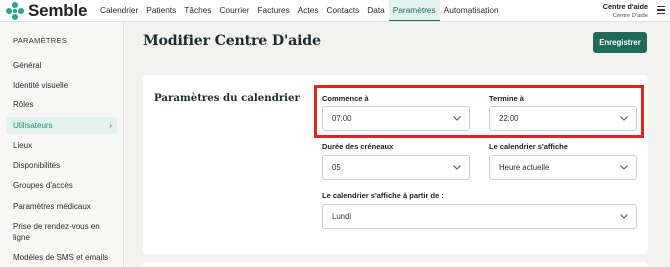 The width and height of the screenshot is (670, 267). I want to click on display-from-label: Le calendrier s'affiche à partir de :, so click(383, 195).